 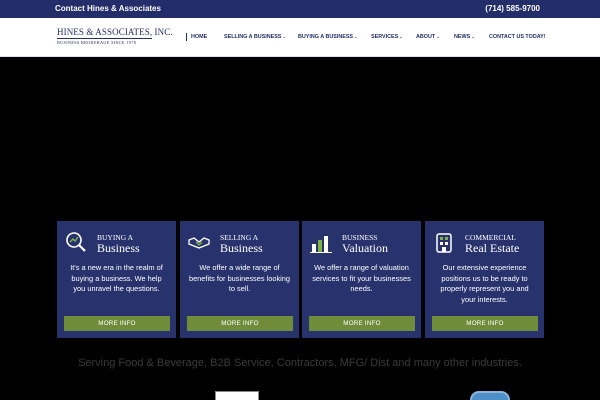 I want to click on nav-news: NEWS⌄, so click(x=464, y=37).